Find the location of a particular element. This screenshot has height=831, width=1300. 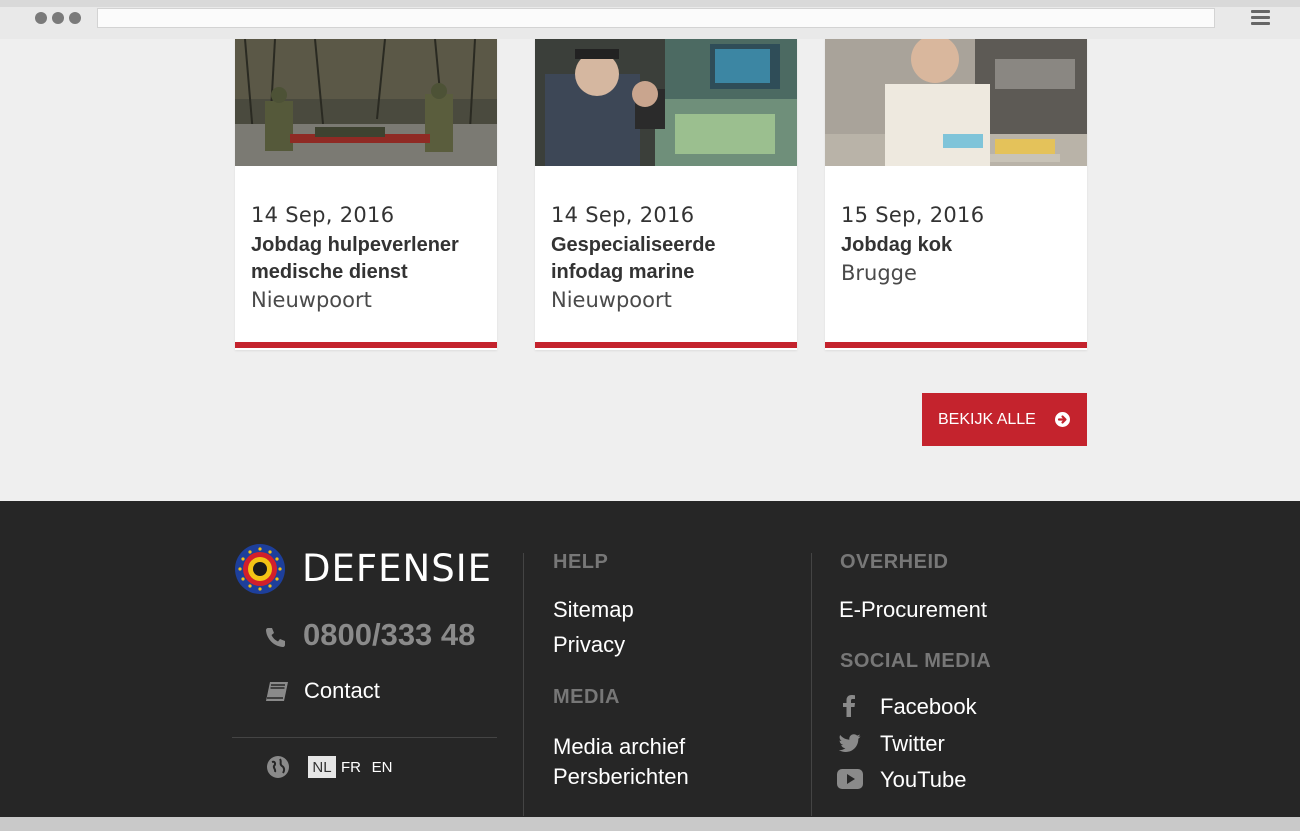

facebook-icon is located at coordinates (849, 708).